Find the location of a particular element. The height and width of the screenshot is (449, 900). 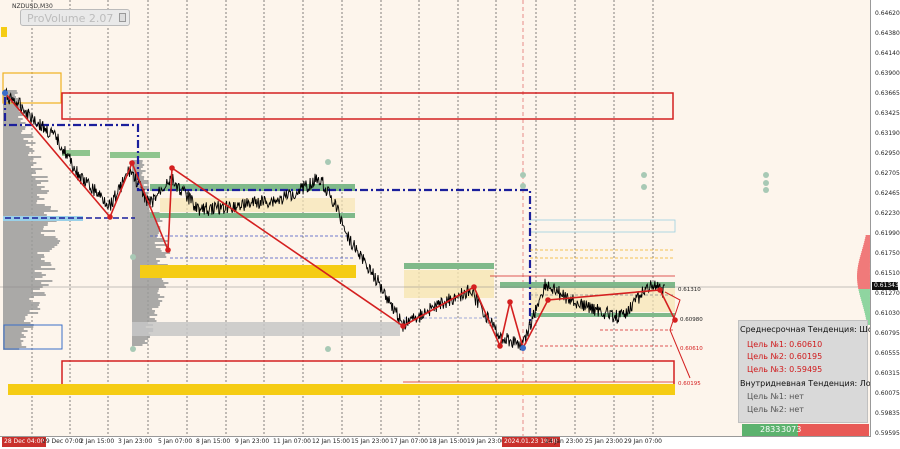

side-marker is located at coordinates (4, 32).